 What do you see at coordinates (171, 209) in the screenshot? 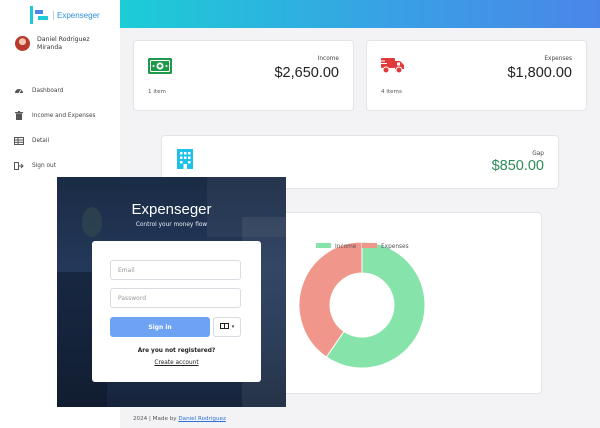
I see `login-title: Expenseger` at bounding box center [171, 209].